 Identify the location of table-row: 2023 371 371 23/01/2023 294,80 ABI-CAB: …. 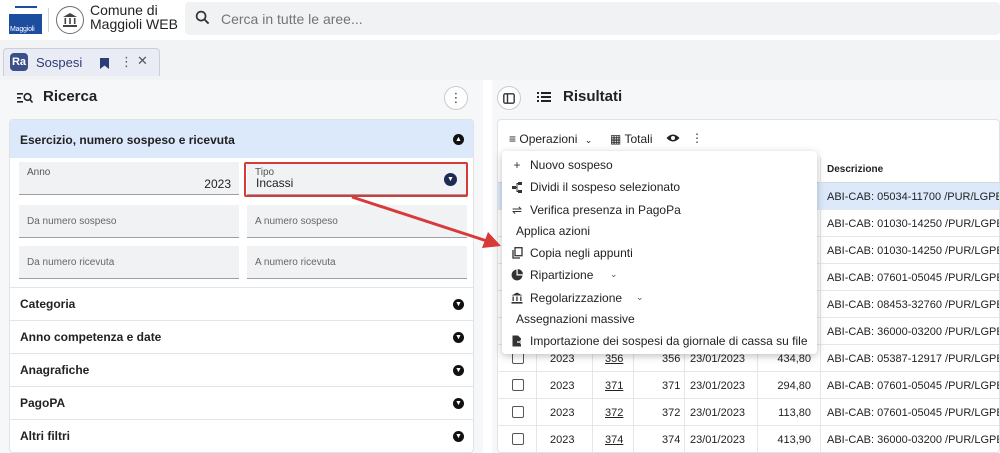
(748, 385).